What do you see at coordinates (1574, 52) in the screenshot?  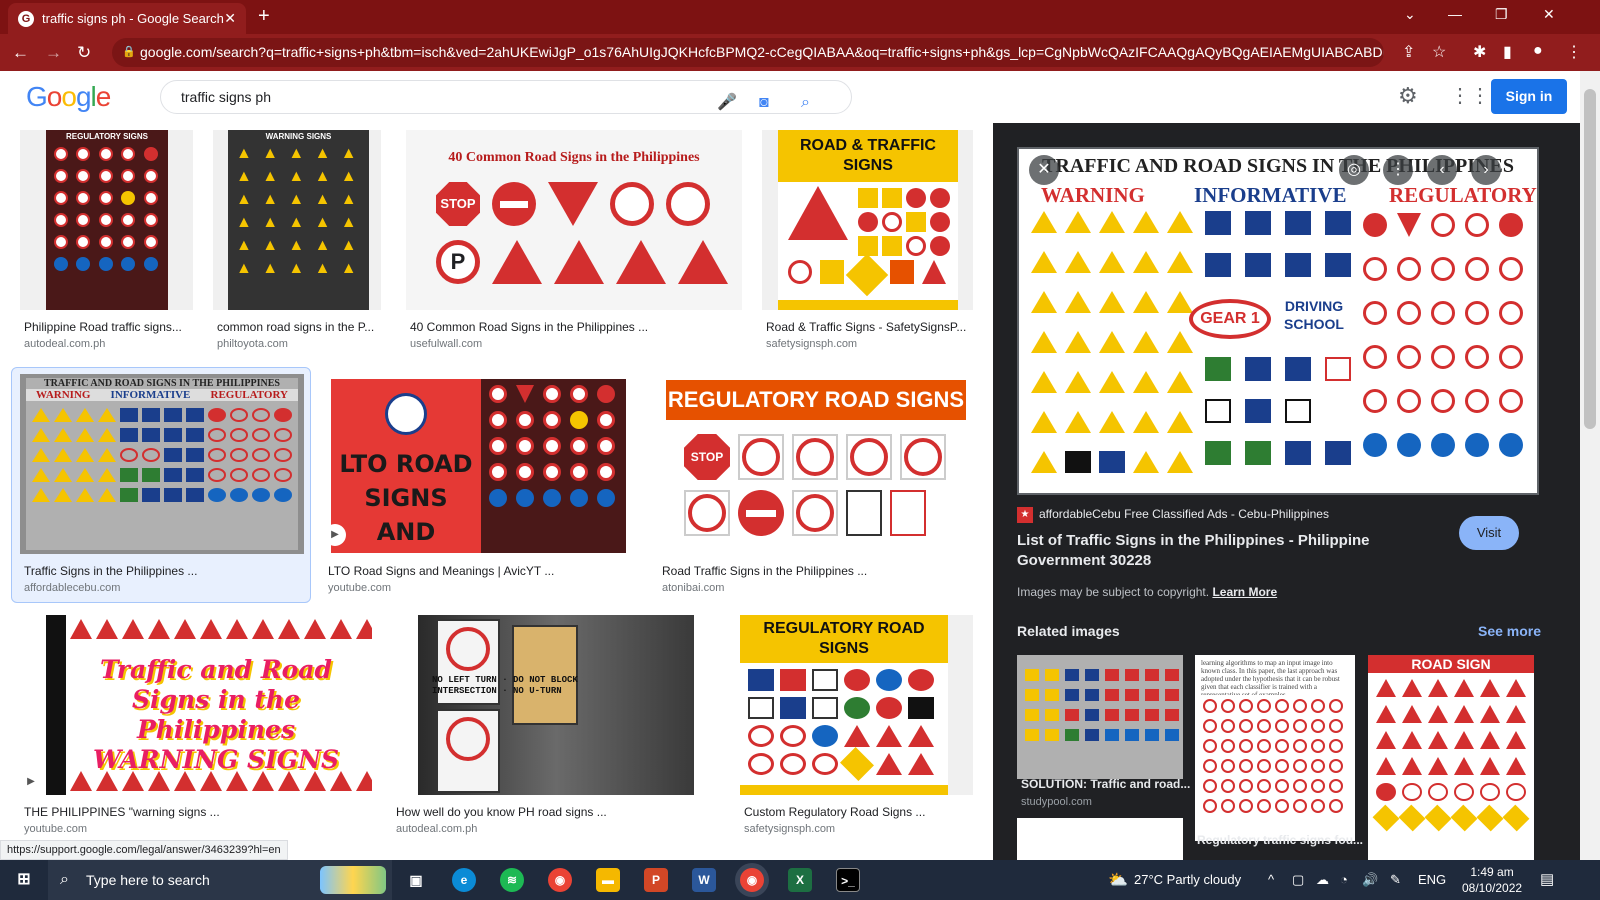 I see `menu-icon: ⋮` at bounding box center [1574, 52].